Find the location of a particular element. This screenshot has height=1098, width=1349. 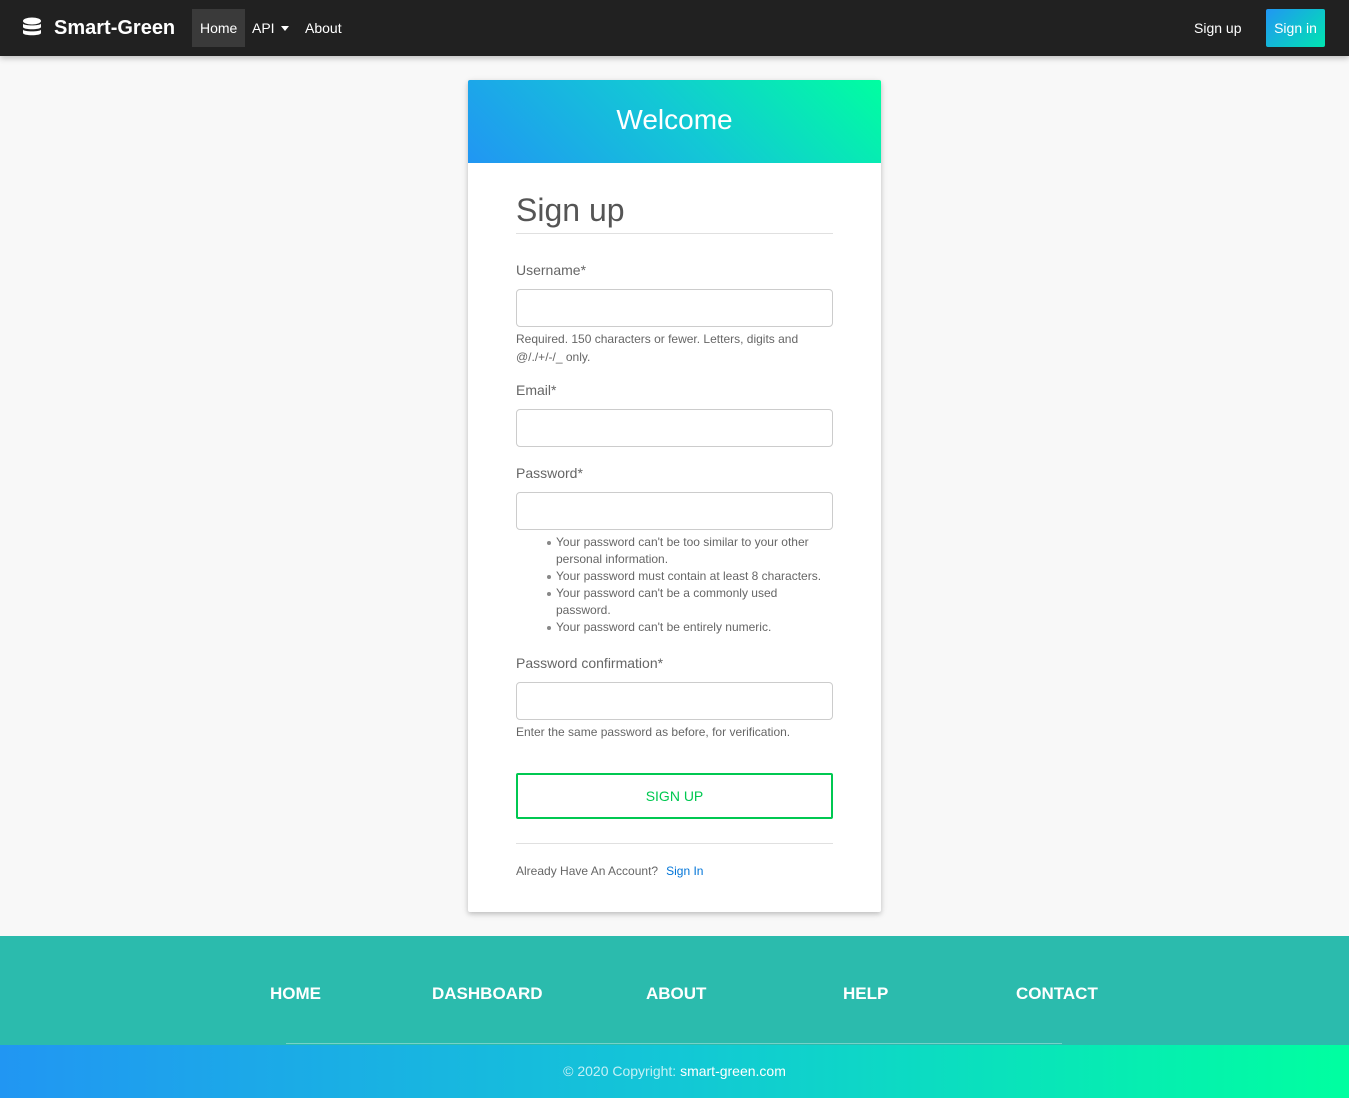

caret-down-icon is located at coordinates (284, 28).